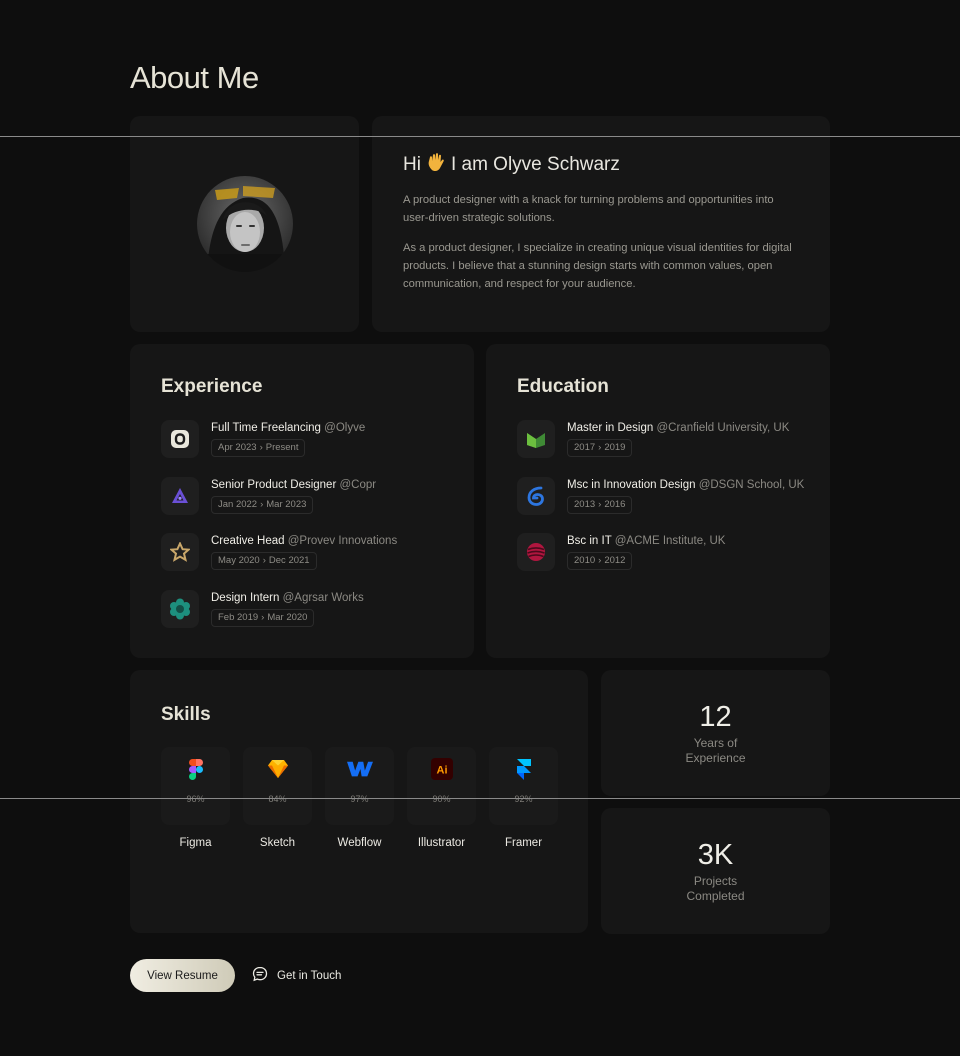 The image size is (960, 1056). What do you see at coordinates (600, 504) in the screenshot?
I see `date-range-badge: 2013 › 2016` at bounding box center [600, 504].